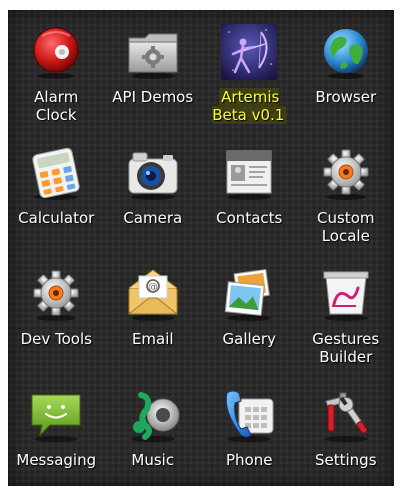  I want to click on app-label: Camera, so click(153, 218).